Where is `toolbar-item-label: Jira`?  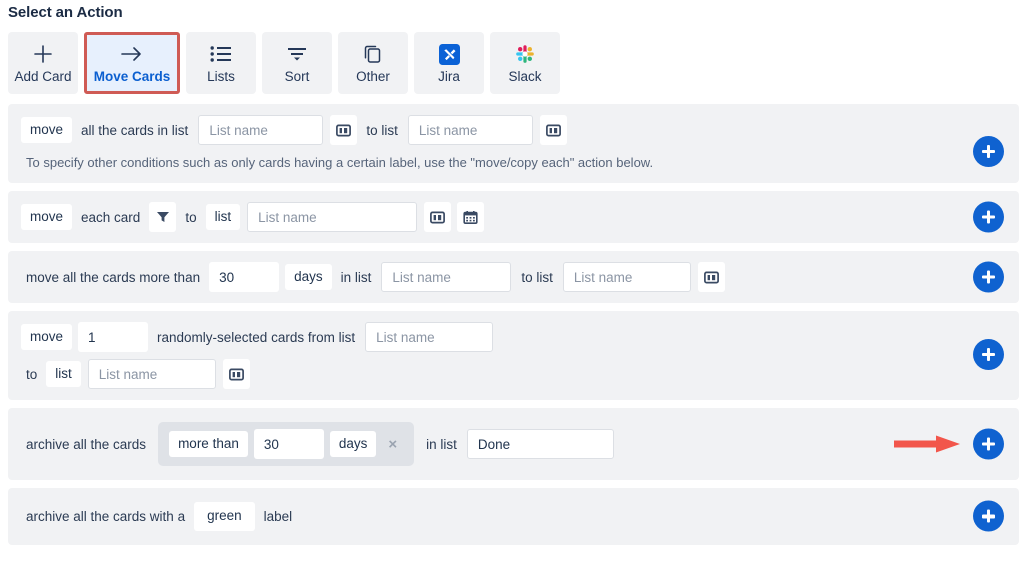
toolbar-item-label: Jira is located at coordinates (449, 76).